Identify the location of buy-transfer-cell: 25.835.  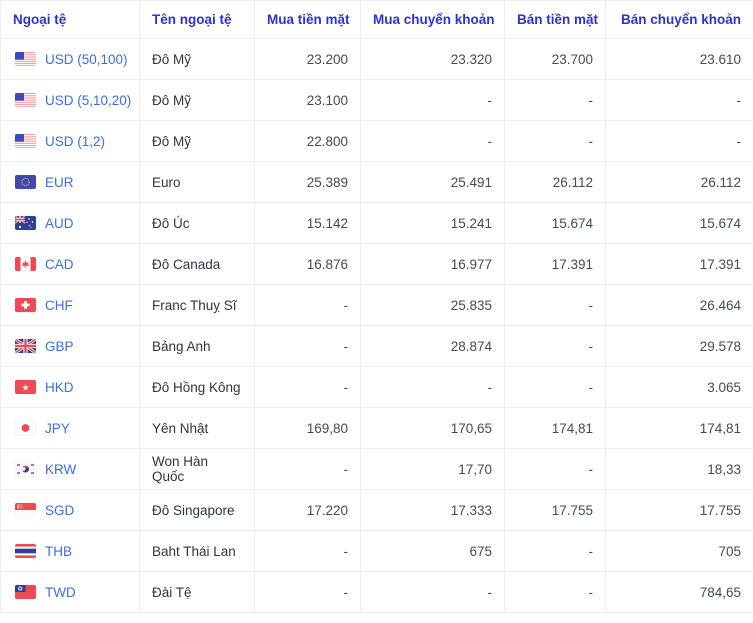
(432, 305).